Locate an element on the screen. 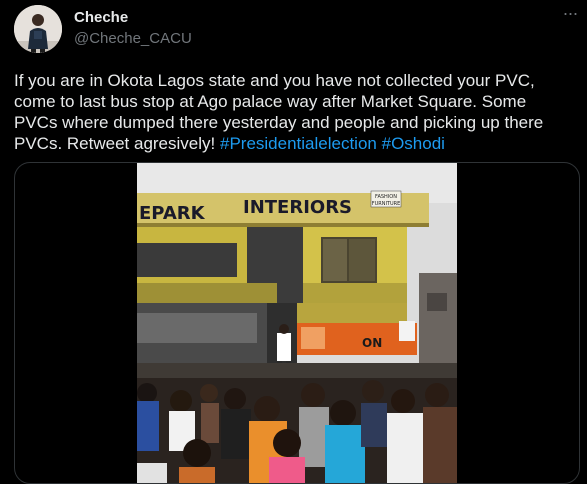  avatar is located at coordinates (38, 29).